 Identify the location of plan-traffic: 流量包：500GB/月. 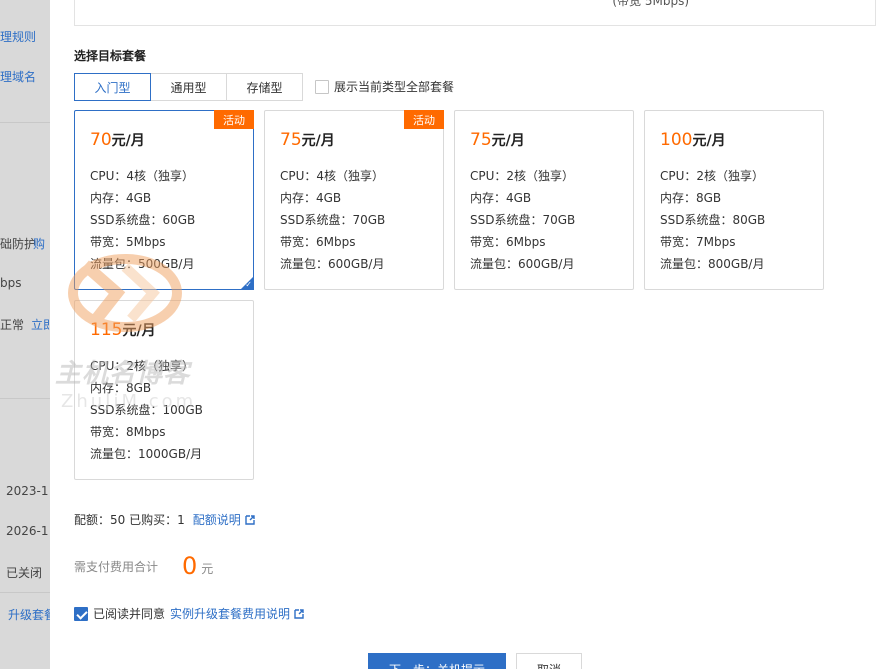
(142, 264).